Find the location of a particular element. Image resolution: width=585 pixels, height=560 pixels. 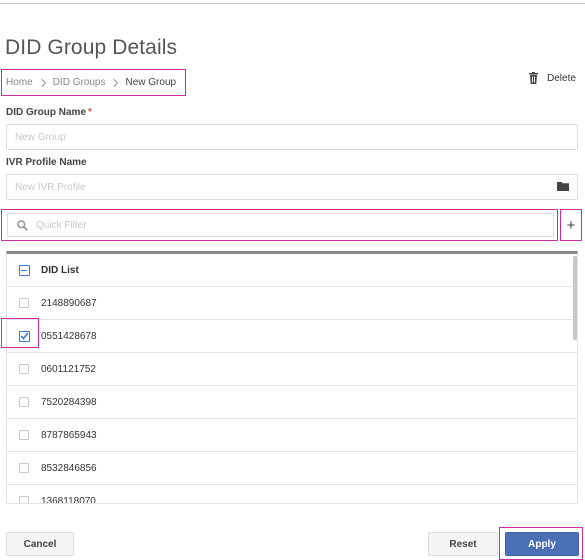

folder-icon is located at coordinates (563, 186).